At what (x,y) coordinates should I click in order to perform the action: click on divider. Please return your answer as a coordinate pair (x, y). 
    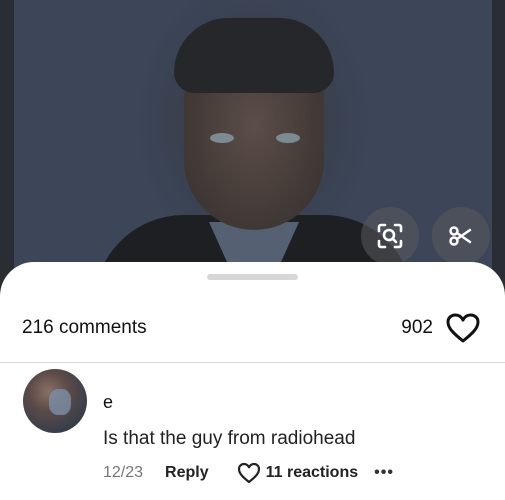
    Looking at the image, I should click on (252, 362).